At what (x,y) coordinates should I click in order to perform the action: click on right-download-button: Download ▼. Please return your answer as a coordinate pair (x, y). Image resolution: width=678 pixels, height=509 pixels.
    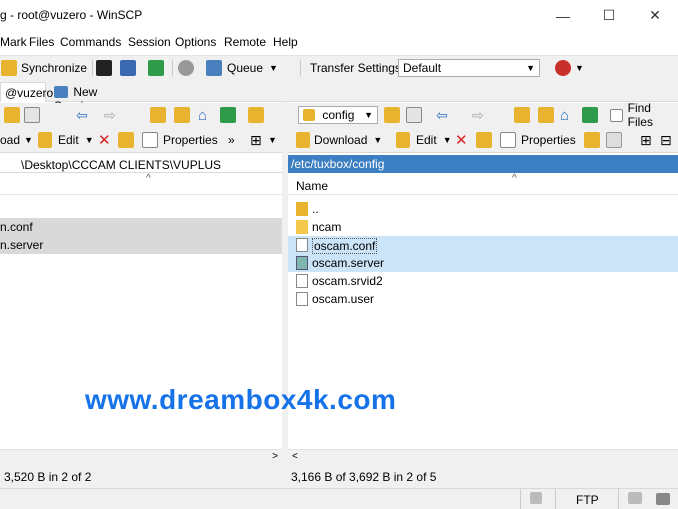
    Looking at the image, I should click on (339, 140).